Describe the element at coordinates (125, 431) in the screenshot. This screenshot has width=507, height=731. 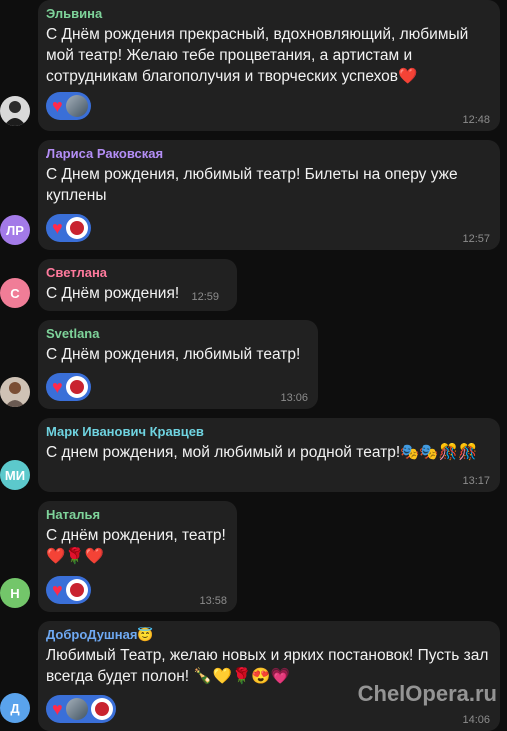
I see `message-sender: Марк Иванович Кравцев` at that location.